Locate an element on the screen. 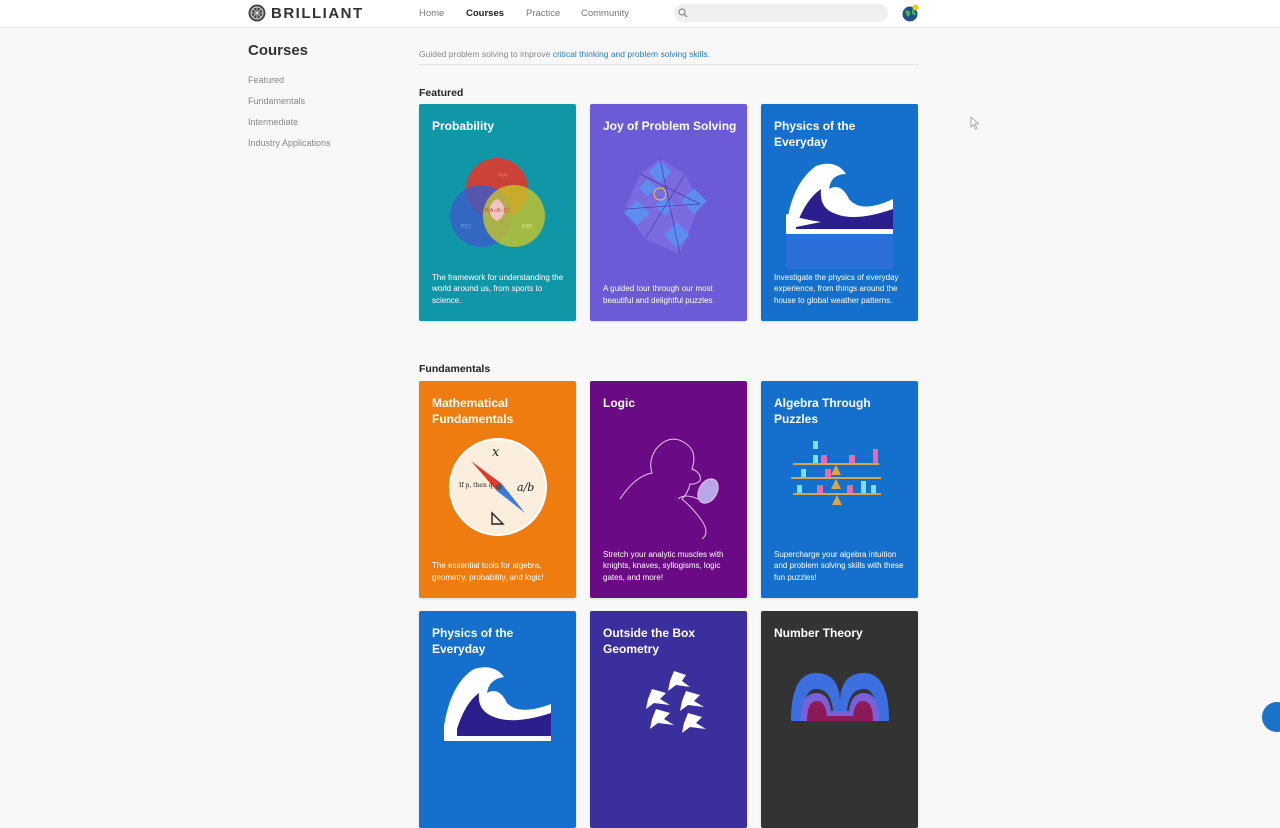 The height and width of the screenshot is (828, 1280). nav-courses: Courses is located at coordinates (485, 13).